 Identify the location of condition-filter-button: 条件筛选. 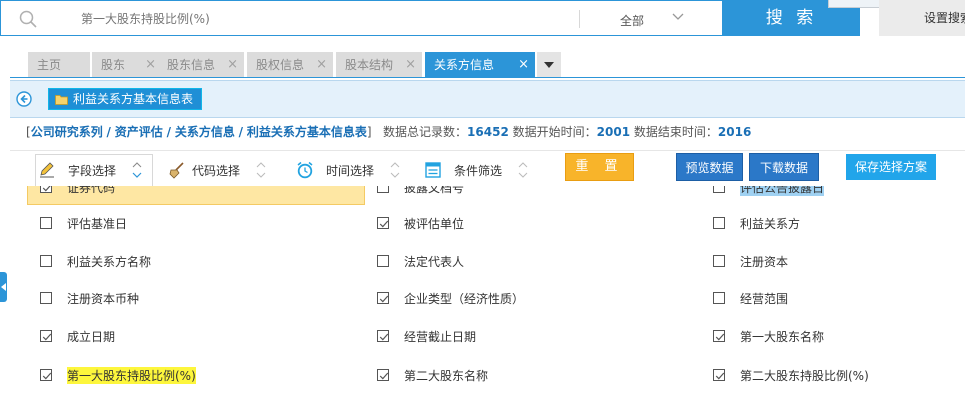
(476, 170).